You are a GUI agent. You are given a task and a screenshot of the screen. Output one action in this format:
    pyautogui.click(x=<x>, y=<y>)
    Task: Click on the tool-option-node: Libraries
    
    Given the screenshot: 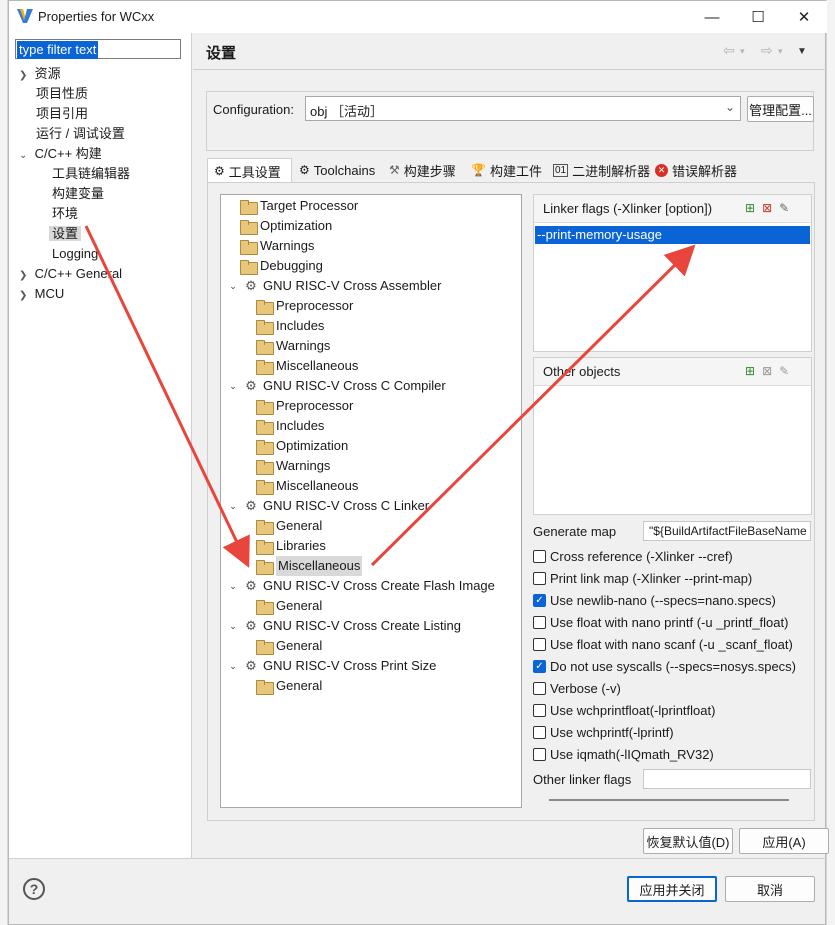 What is the action you would take?
    pyautogui.click(x=291, y=546)
    